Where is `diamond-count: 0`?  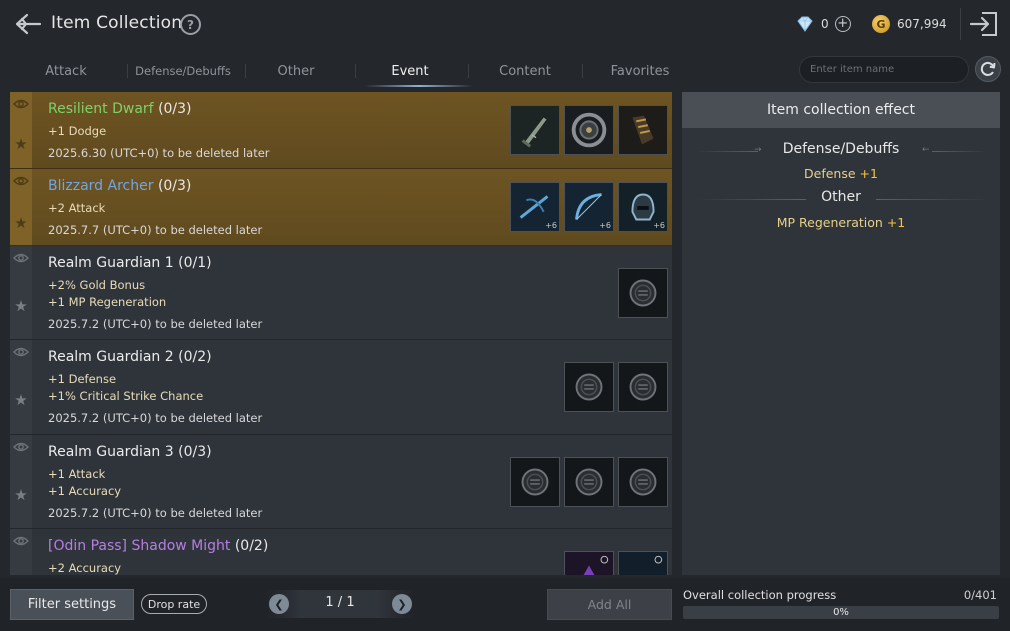 diamond-count: 0 is located at coordinates (825, 24).